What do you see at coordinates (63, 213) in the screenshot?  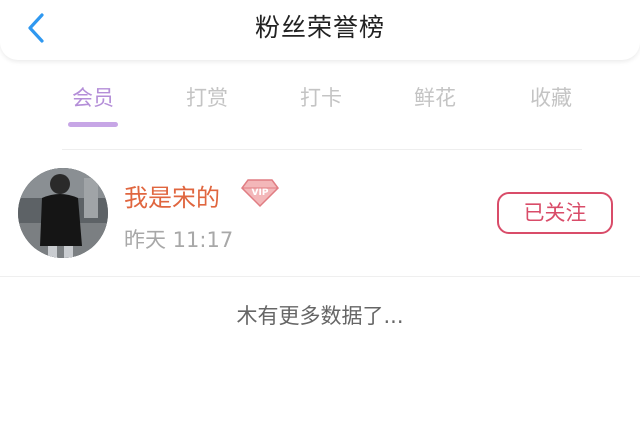 I see `avatar` at bounding box center [63, 213].